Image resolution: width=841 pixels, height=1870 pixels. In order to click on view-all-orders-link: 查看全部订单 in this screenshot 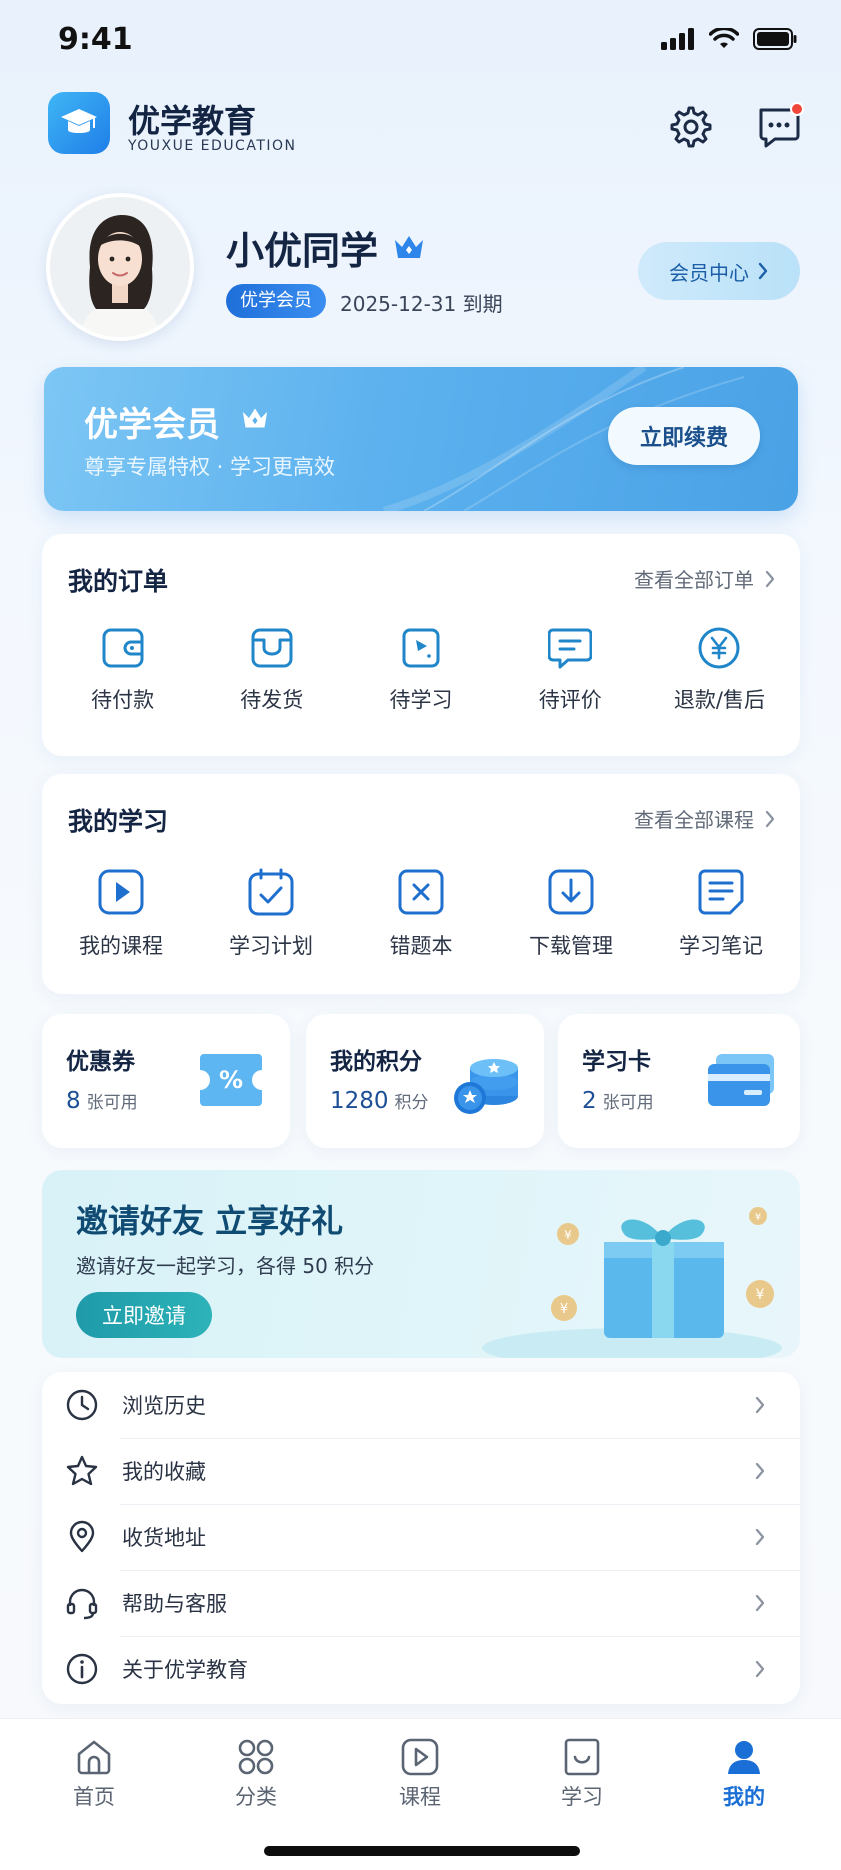, I will do `click(705, 578)`.